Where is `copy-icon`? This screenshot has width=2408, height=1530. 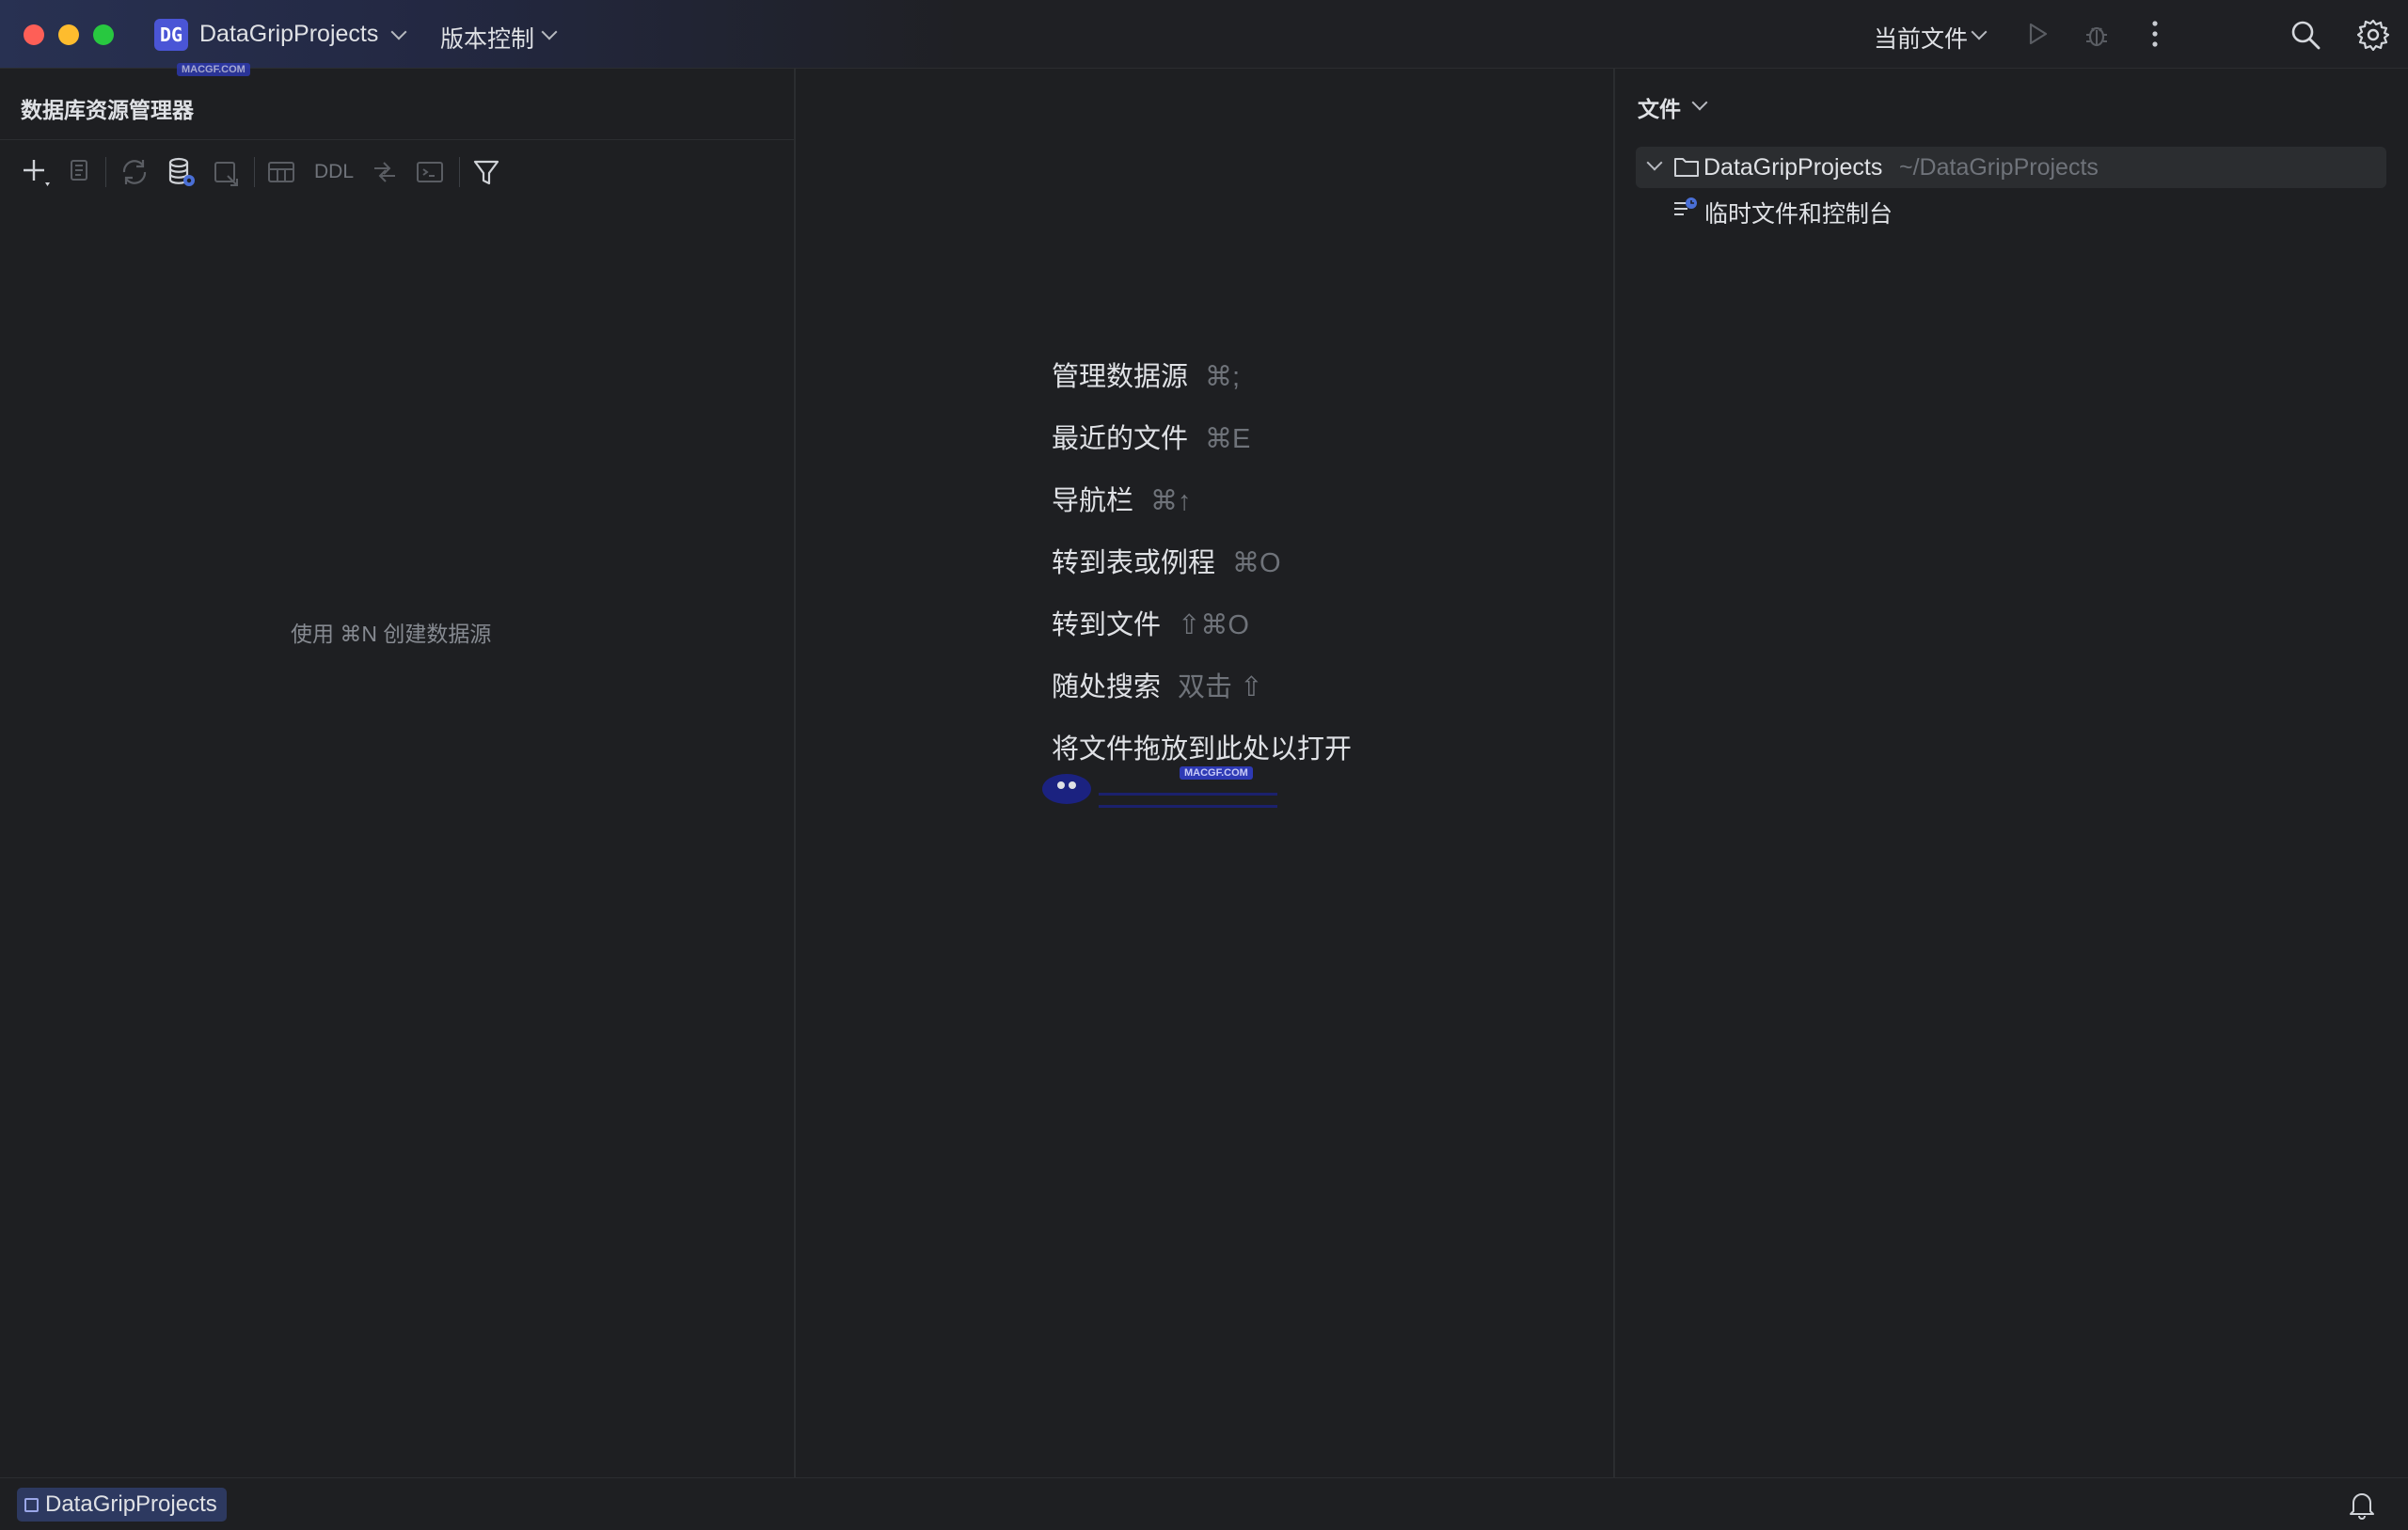
copy-icon is located at coordinates (79, 172).